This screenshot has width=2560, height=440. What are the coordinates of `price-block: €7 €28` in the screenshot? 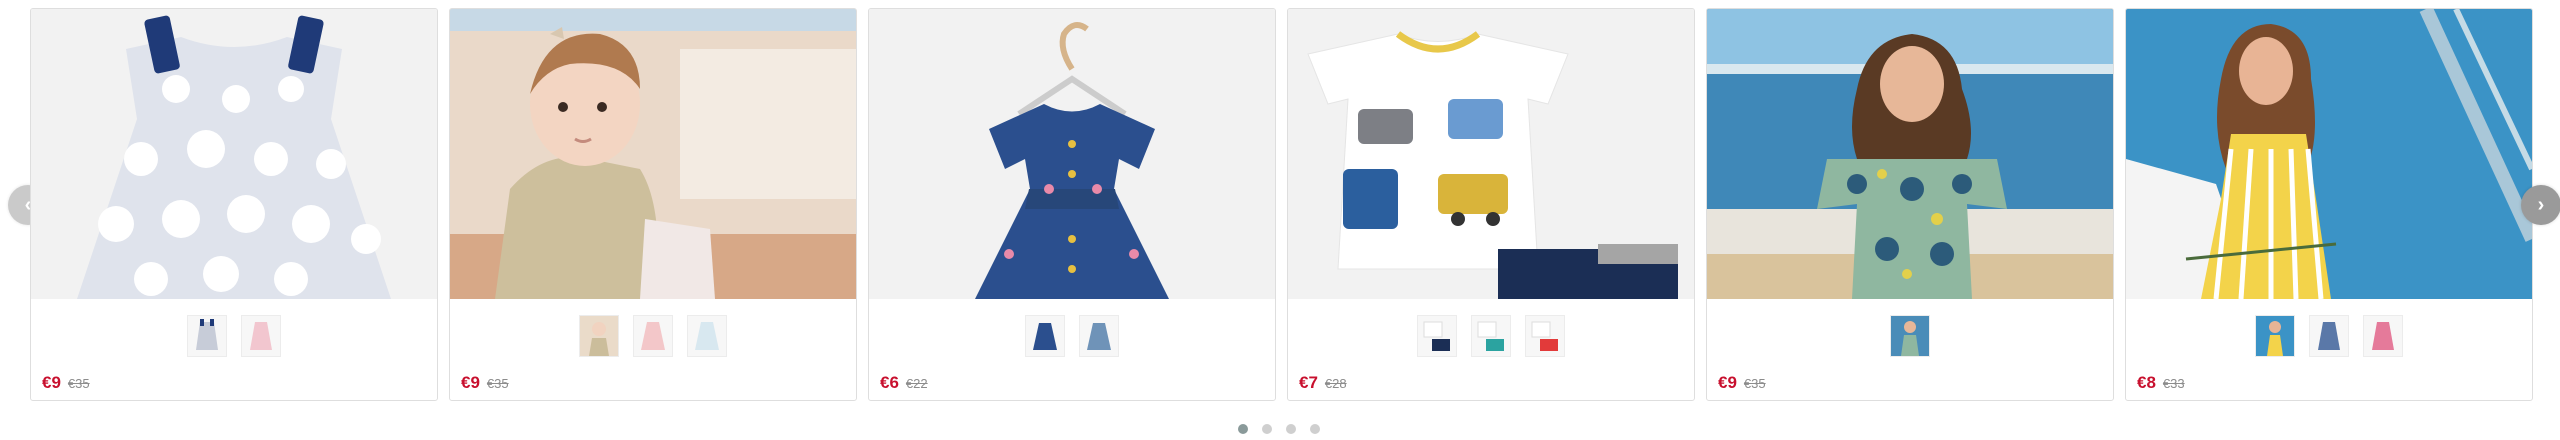 It's located at (1323, 383).